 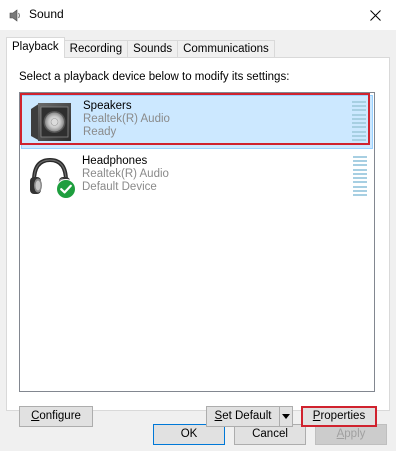 I want to click on checkmark-icon, so click(x=66, y=189).